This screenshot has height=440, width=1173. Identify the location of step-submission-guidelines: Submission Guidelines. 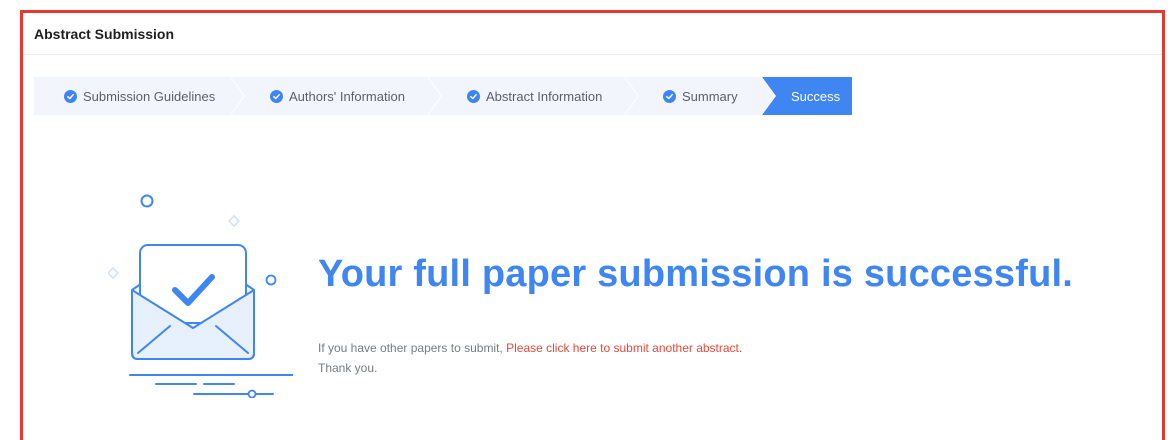
(139, 96).